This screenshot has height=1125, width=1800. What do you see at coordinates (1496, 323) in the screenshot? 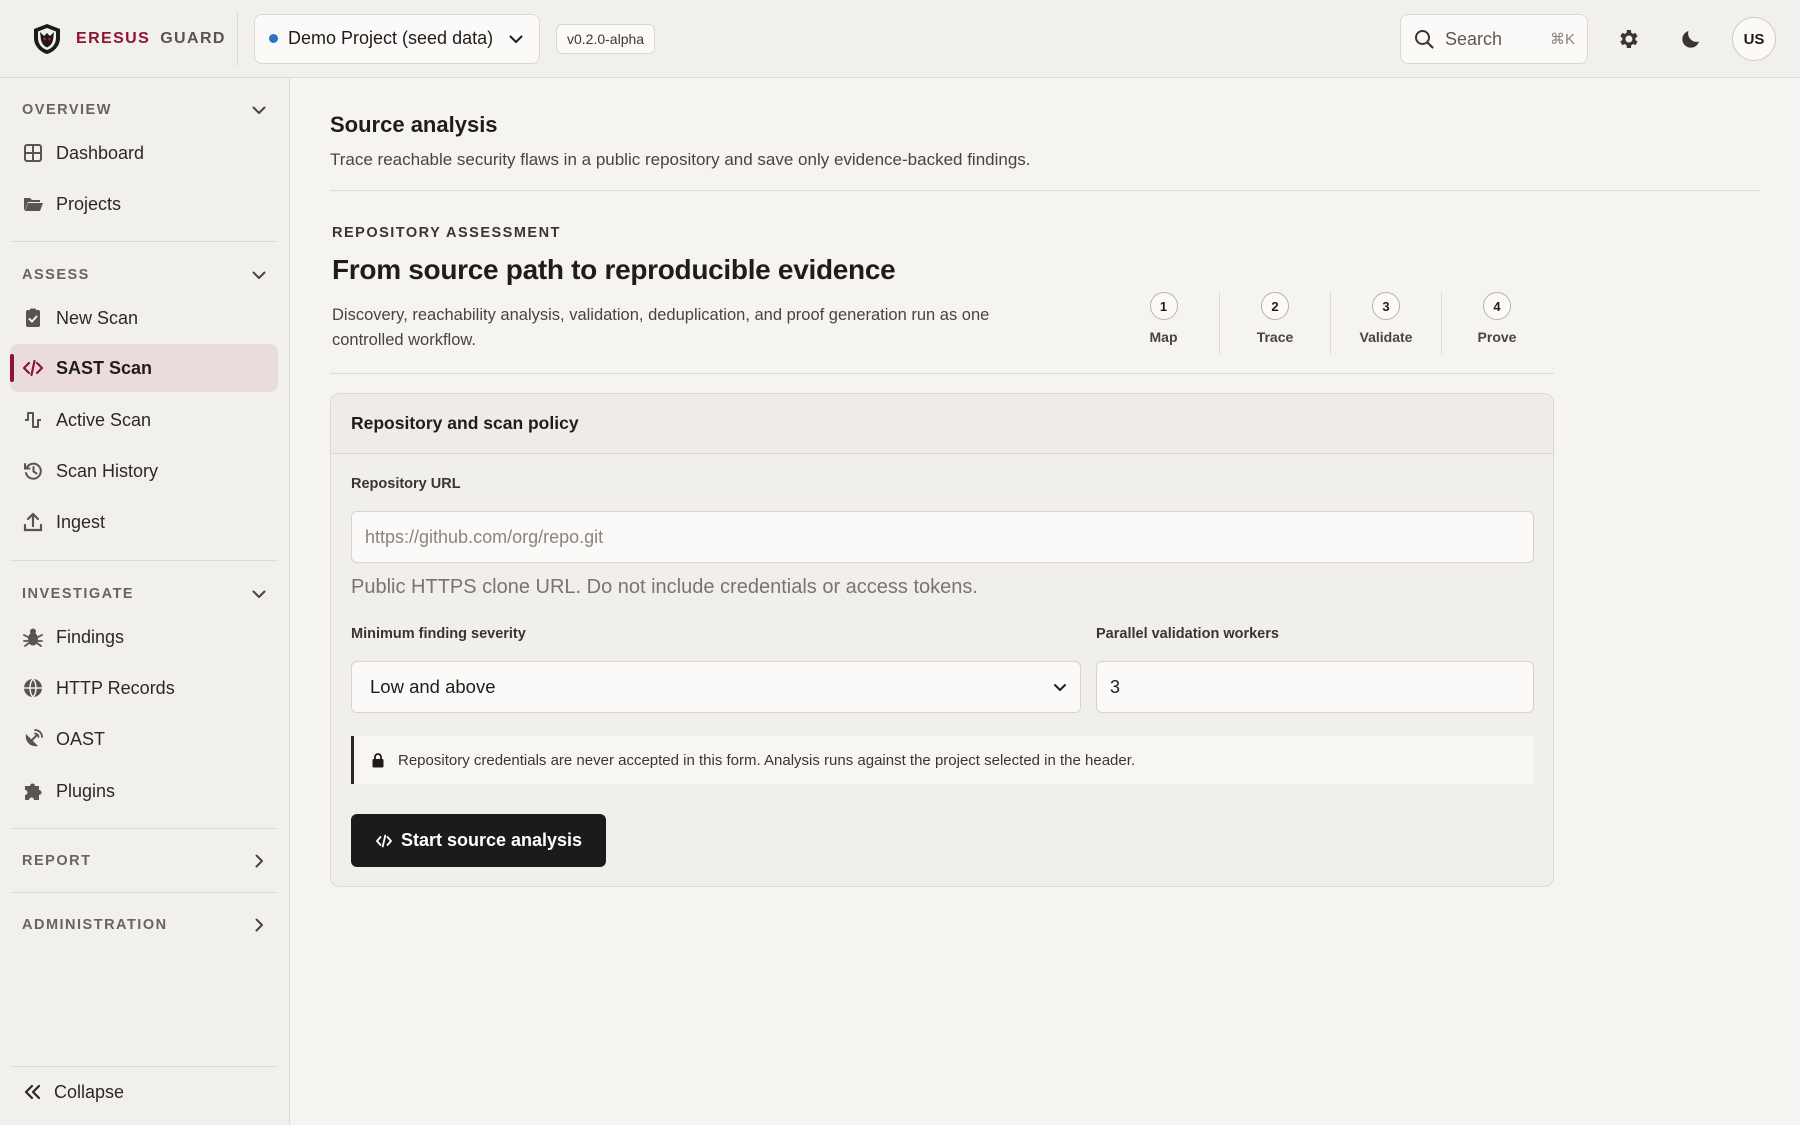
I see `workflow-step: 4 Prove` at bounding box center [1496, 323].